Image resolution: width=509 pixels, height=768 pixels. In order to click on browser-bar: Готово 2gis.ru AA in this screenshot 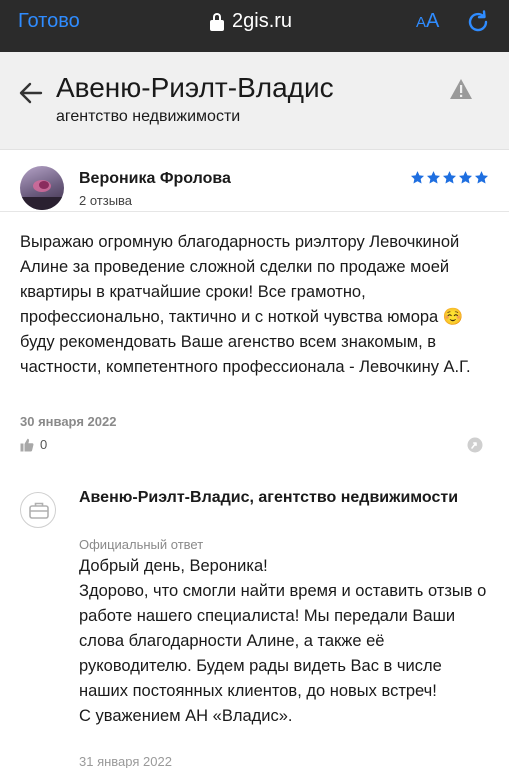, I will do `click(254, 26)`.